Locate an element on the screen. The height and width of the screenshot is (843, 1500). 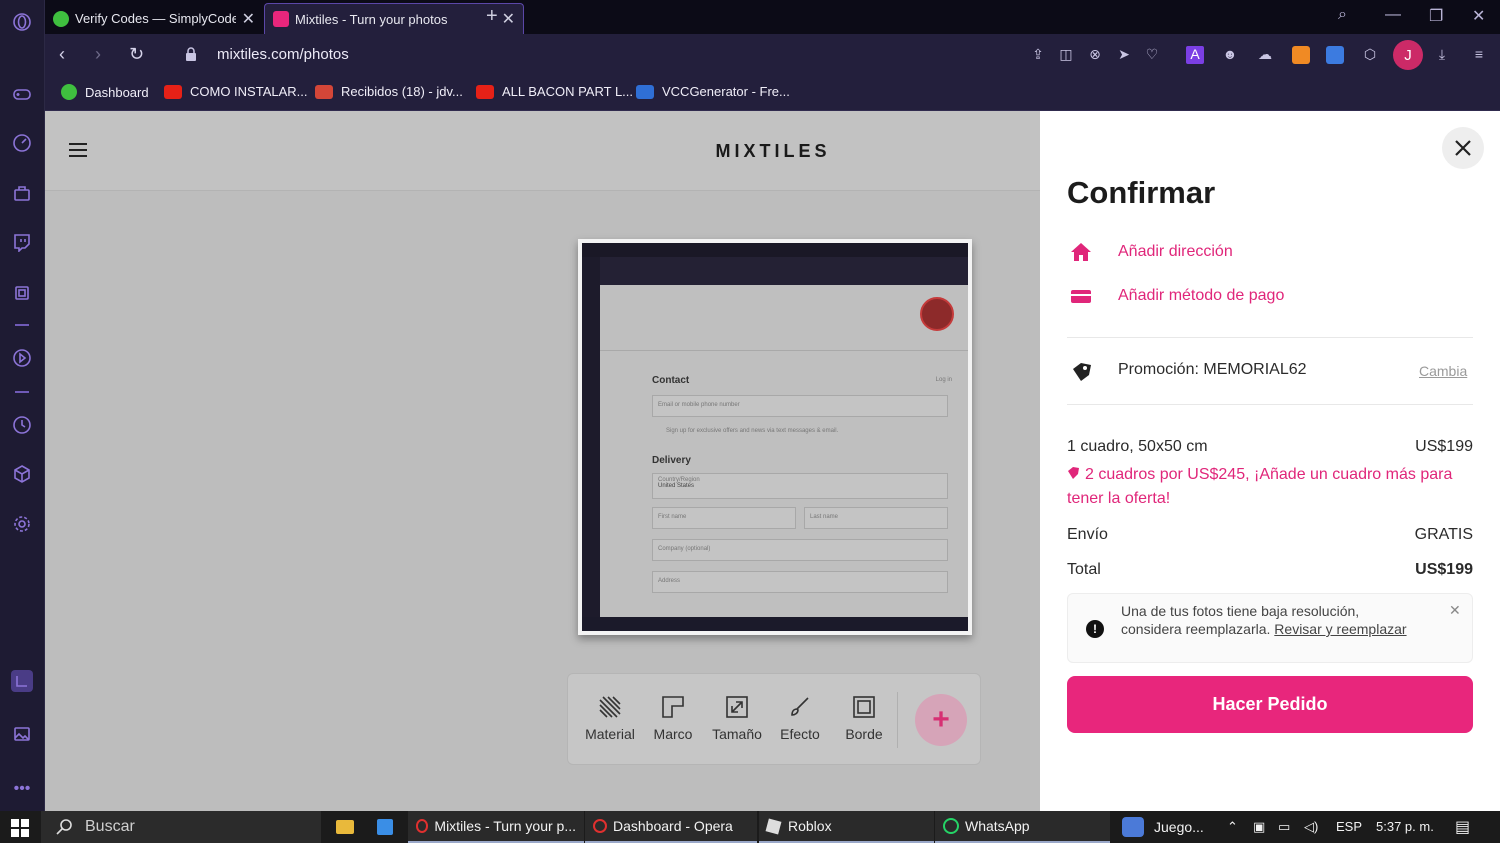
change-promo-link: Cambia is located at coordinates (1443, 371).